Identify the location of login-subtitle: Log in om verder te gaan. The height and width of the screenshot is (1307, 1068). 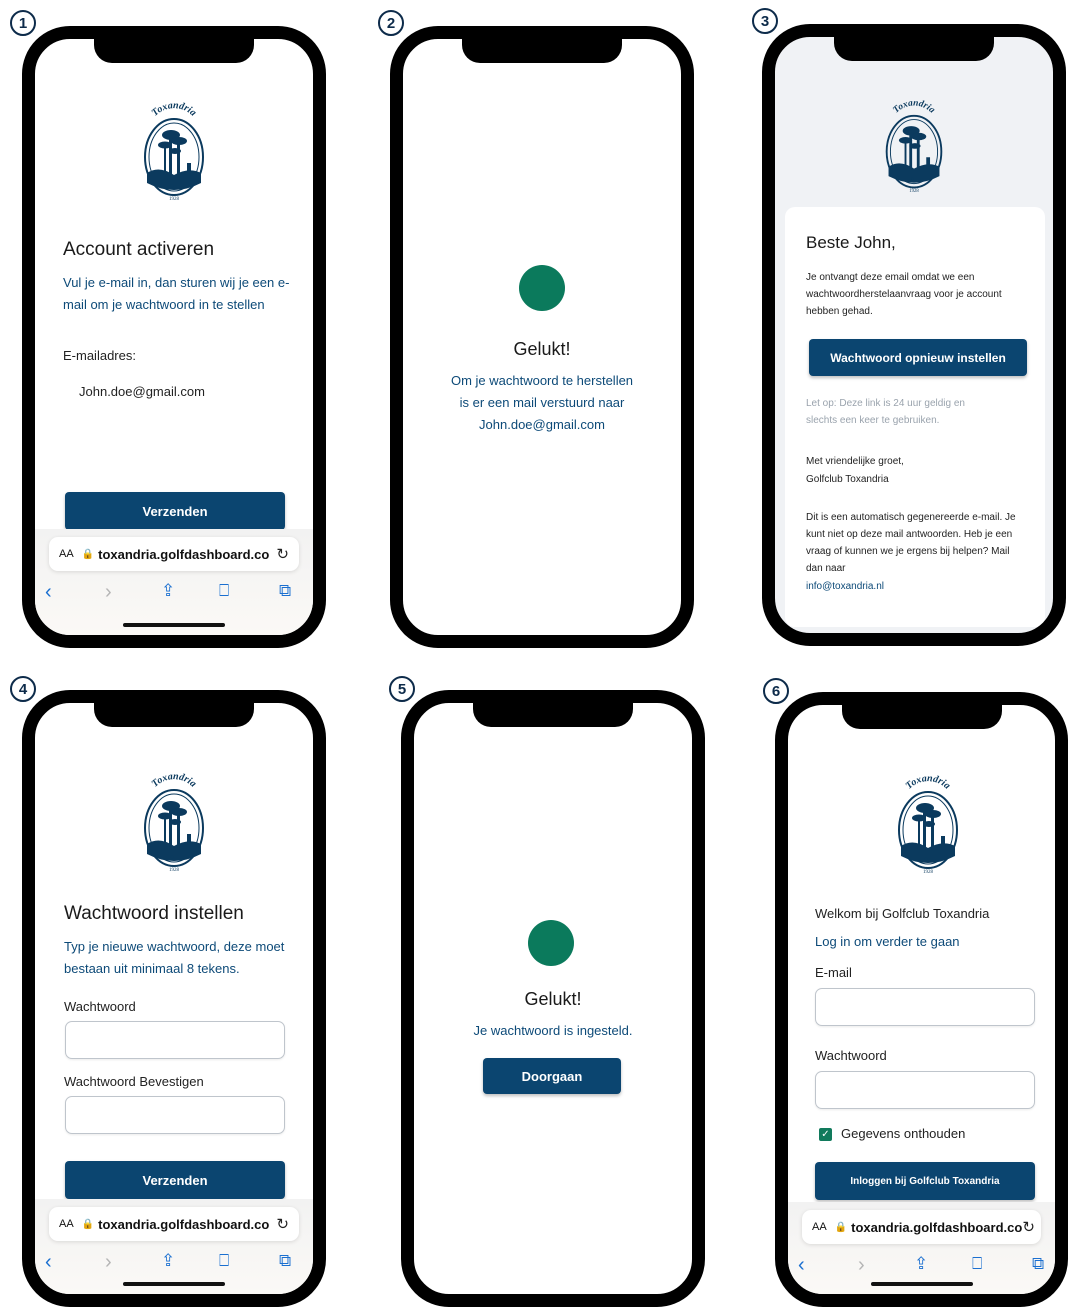
(887, 941).